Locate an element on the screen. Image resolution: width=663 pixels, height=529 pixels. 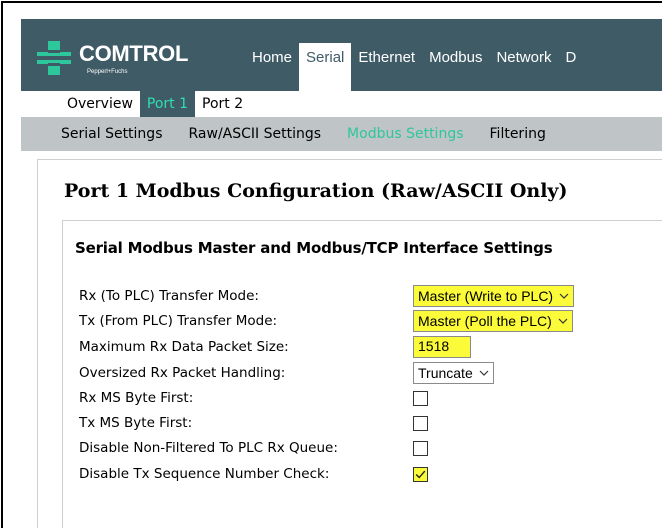
disable-nonfiltered-queue-checkbox is located at coordinates (420, 448).